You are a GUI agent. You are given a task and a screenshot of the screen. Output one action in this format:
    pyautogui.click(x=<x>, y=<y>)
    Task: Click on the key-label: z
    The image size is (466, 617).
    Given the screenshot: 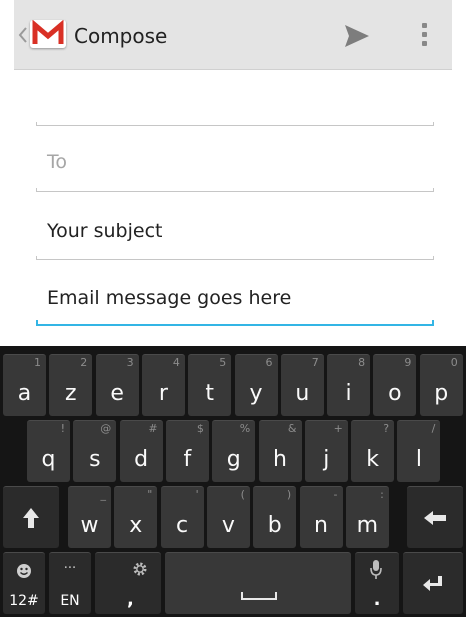 What is the action you would take?
    pyautogui.click(x=71, y=393)
    